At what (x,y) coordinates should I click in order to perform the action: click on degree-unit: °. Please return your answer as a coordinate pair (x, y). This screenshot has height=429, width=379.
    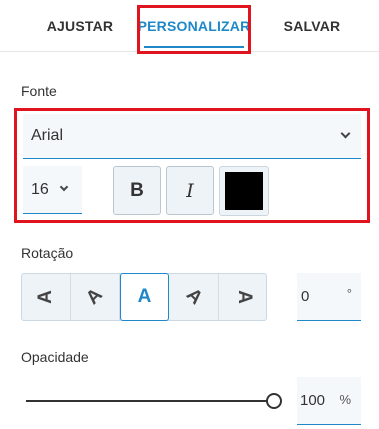
    Looking at the image, I should click on (349, 293).